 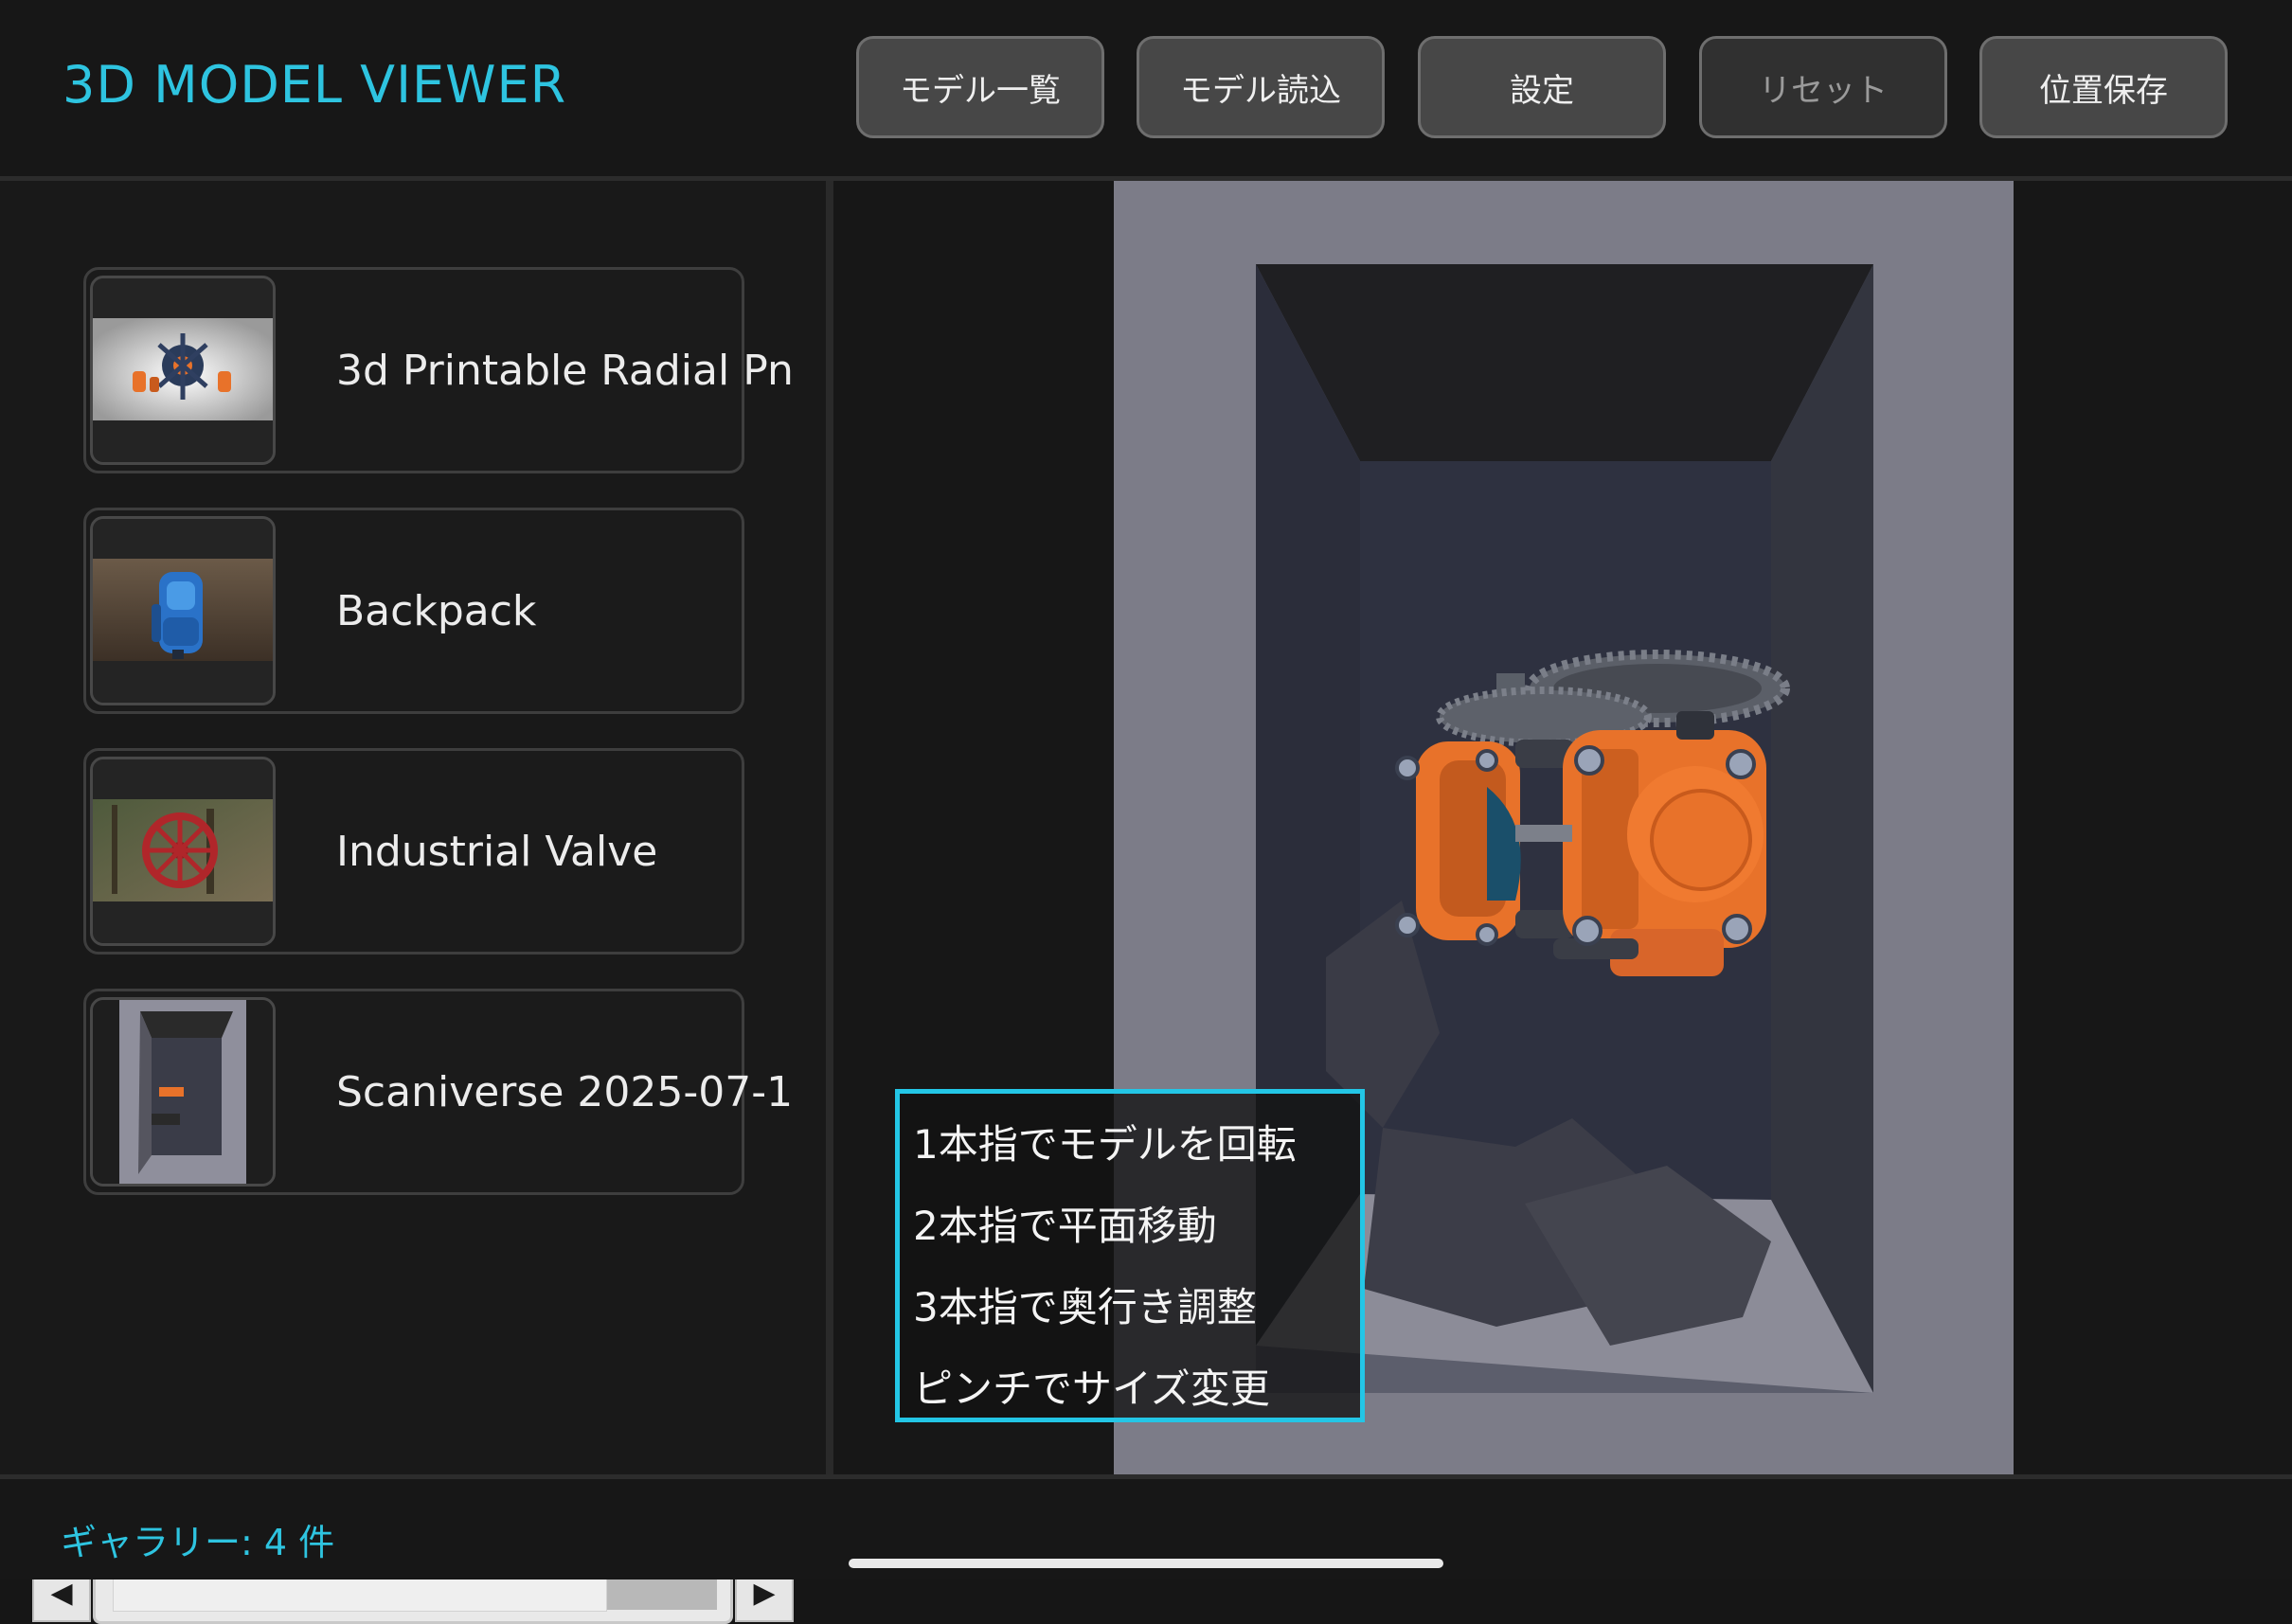 What do you see at coordinates (1065, 1226) in the screenshot?
I see `help-pan-text: 2本指で平面移動` at bounding box center [1065, 1226].